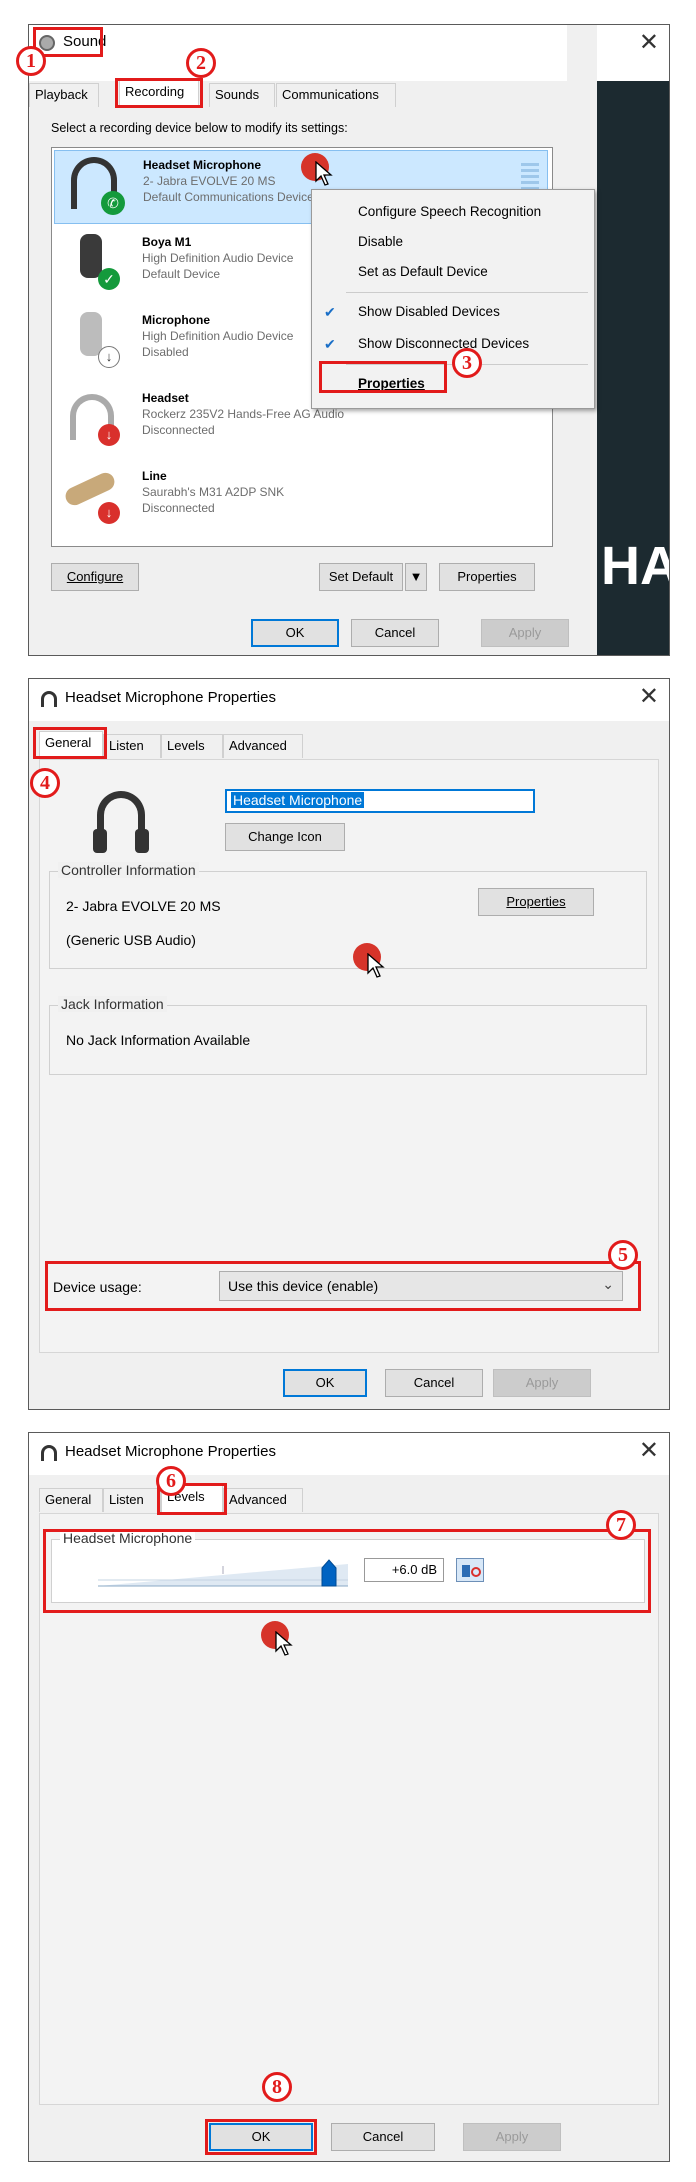  Describe the element at coordinates (31, 61) in the screenshot. I see `step-number-1: 1` at that location.